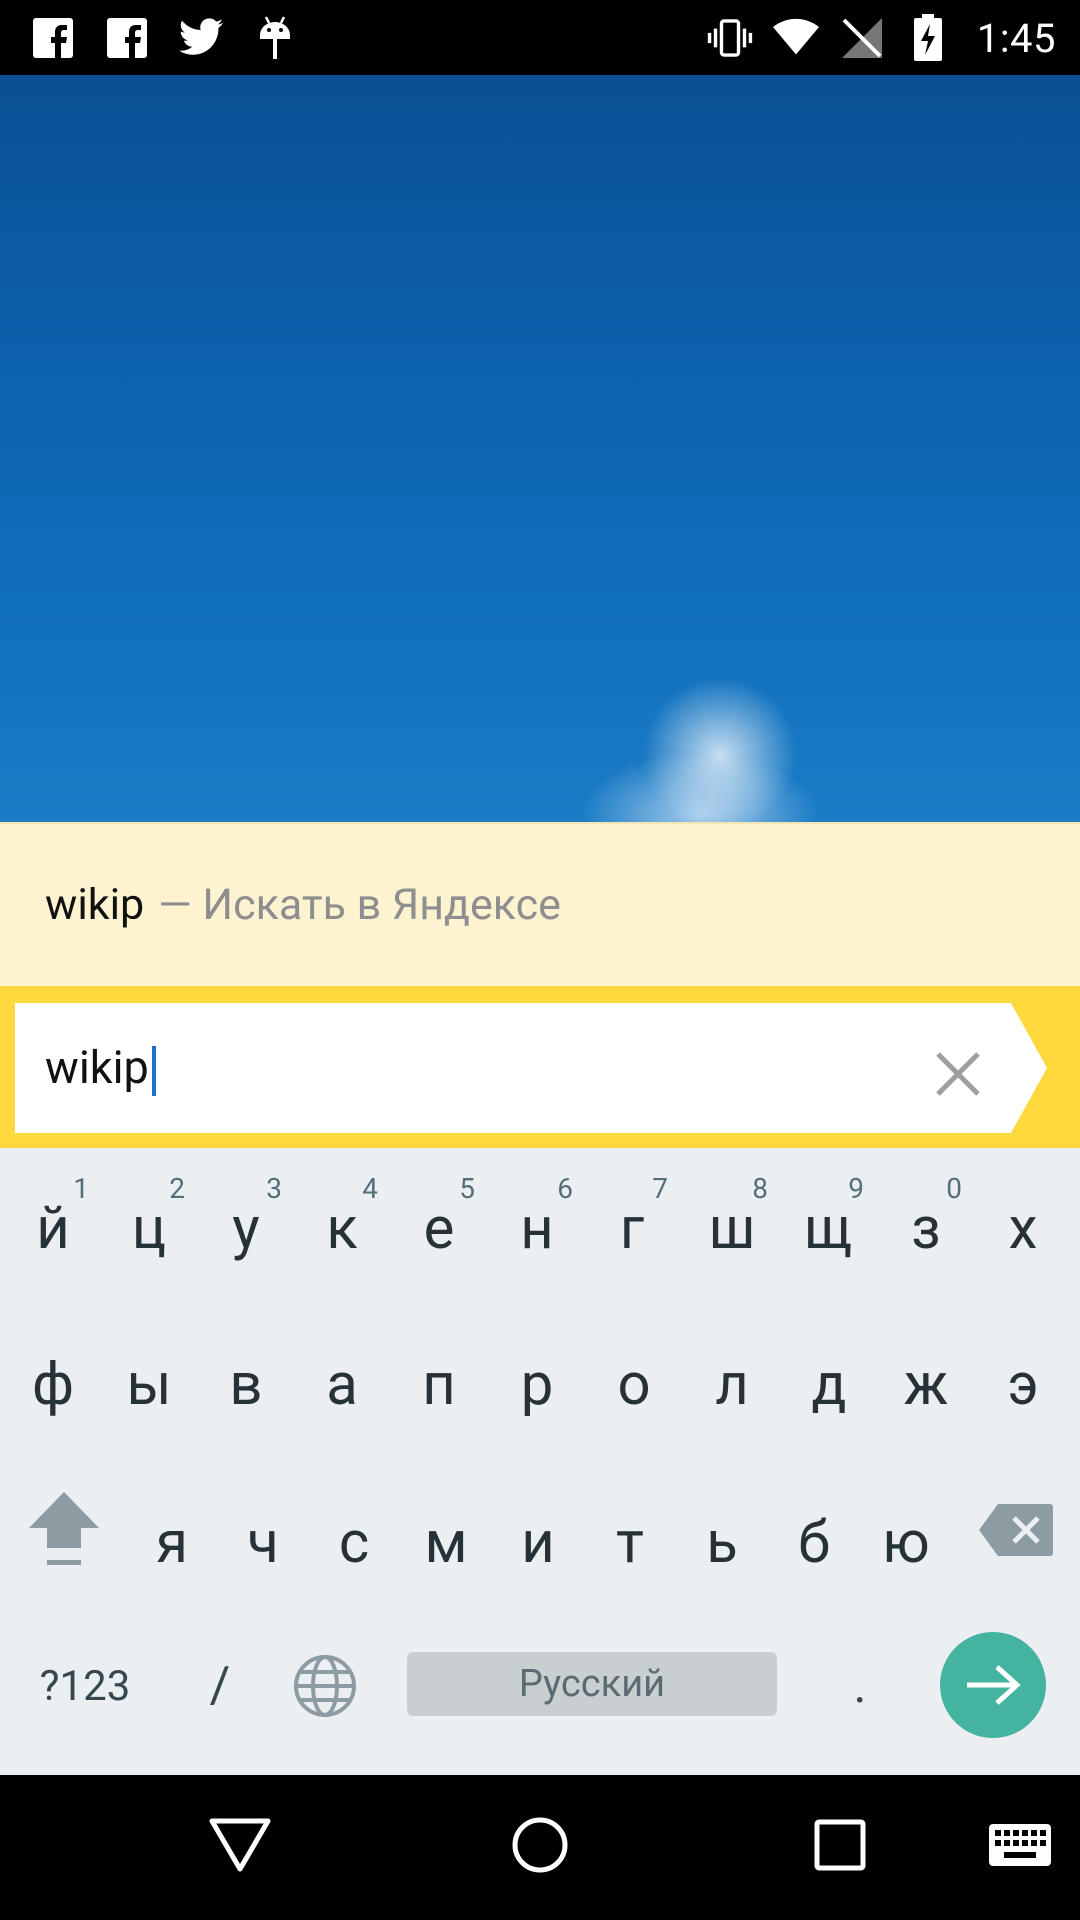  I want to click on key-row3-1: я, so click(172, 1537).